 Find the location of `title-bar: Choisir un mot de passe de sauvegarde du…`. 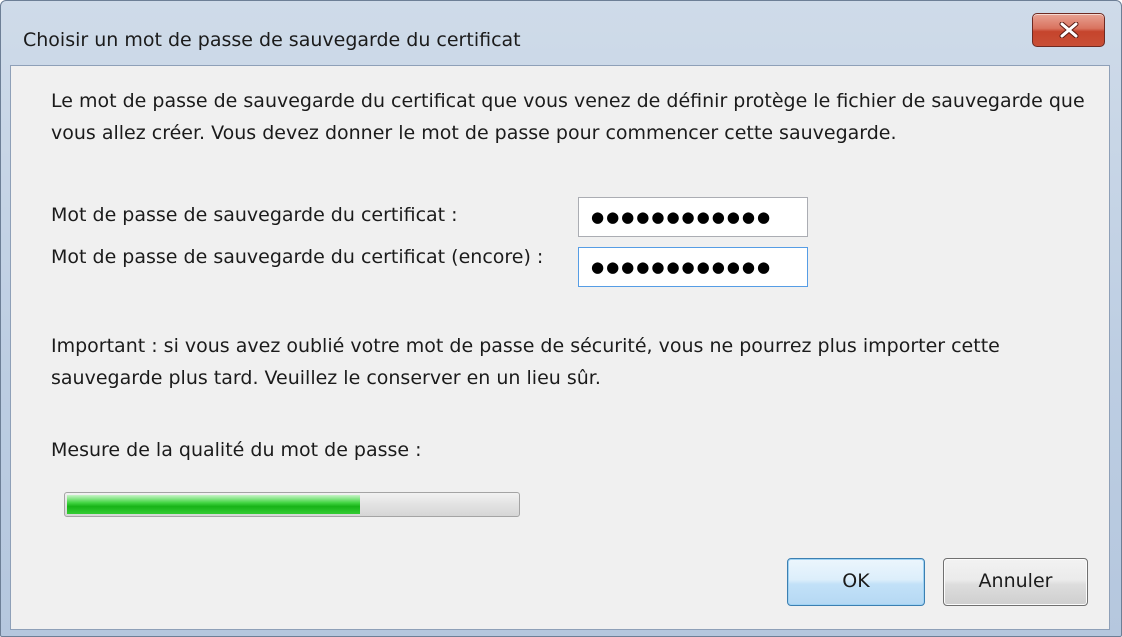

title-bar: Choisir un mot de passe de sauvegarde du… is located at coordinates (561, 32).